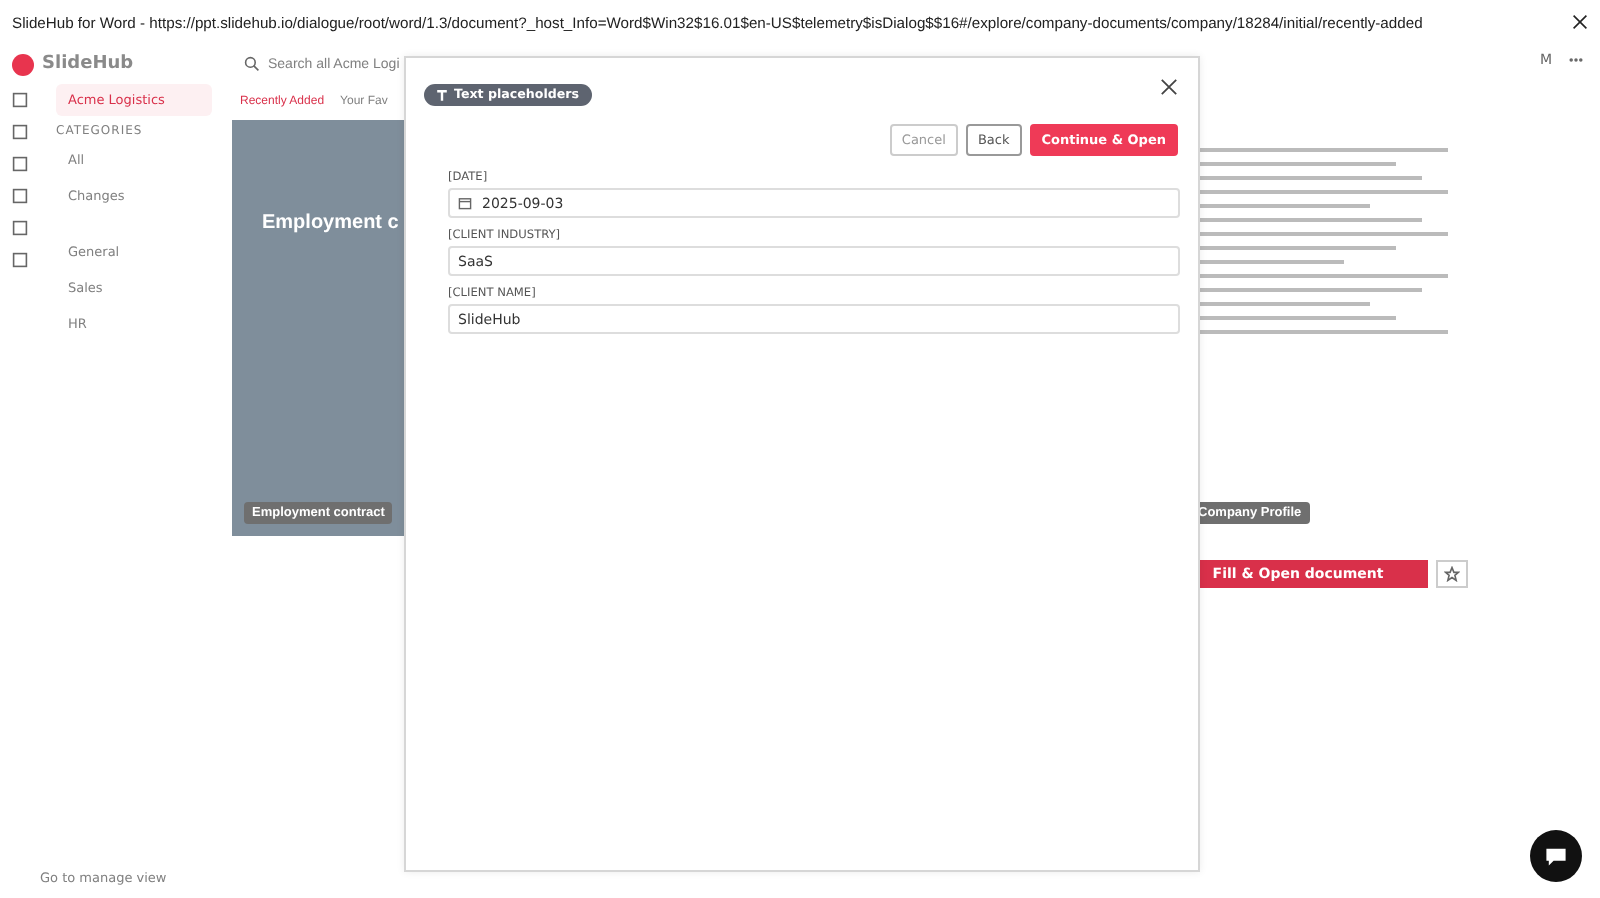  I want to click on calendar-icon, so click(465, 203).